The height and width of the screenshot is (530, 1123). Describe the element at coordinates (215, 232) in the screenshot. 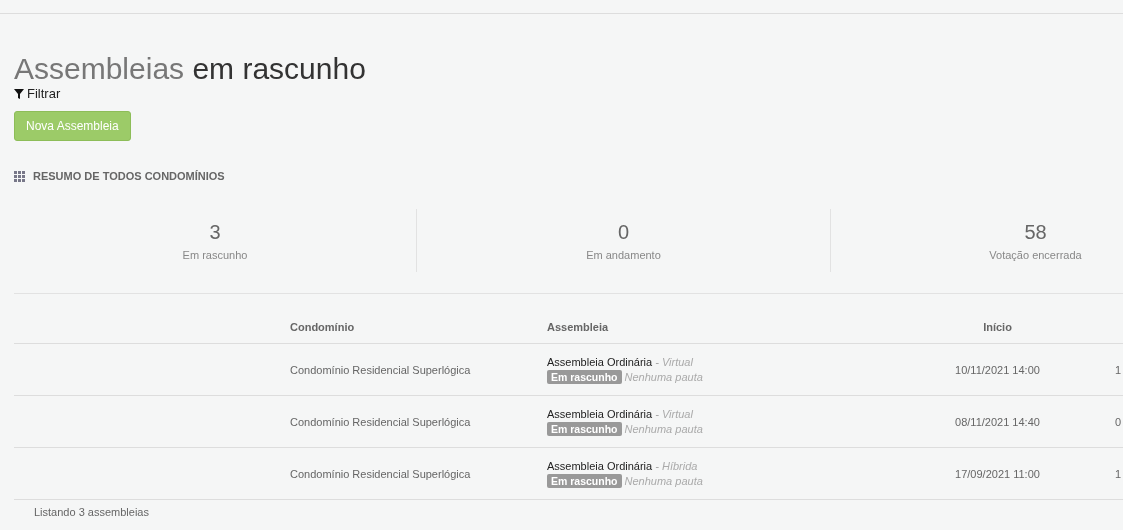

I see `stat-value: 3` at that location.